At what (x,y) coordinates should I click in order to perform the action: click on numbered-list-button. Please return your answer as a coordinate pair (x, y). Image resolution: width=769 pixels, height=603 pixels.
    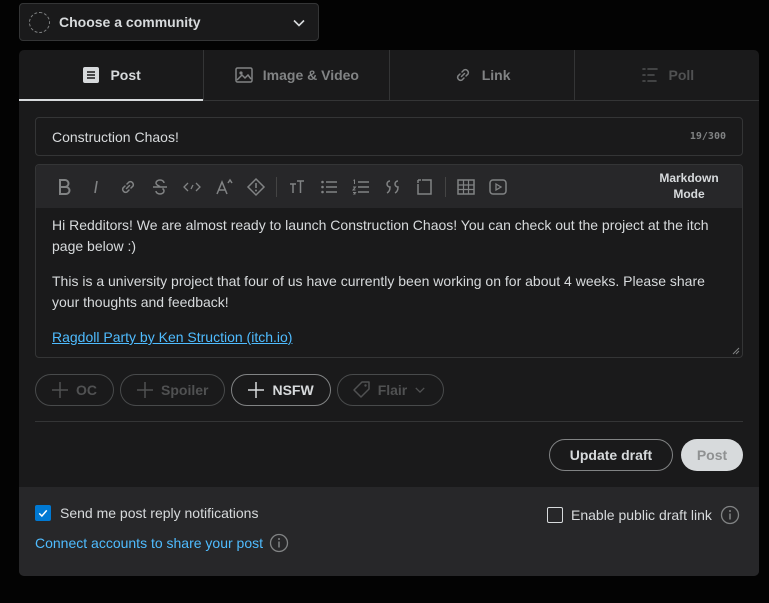
    Looking at the image, I should click on (361, 186).